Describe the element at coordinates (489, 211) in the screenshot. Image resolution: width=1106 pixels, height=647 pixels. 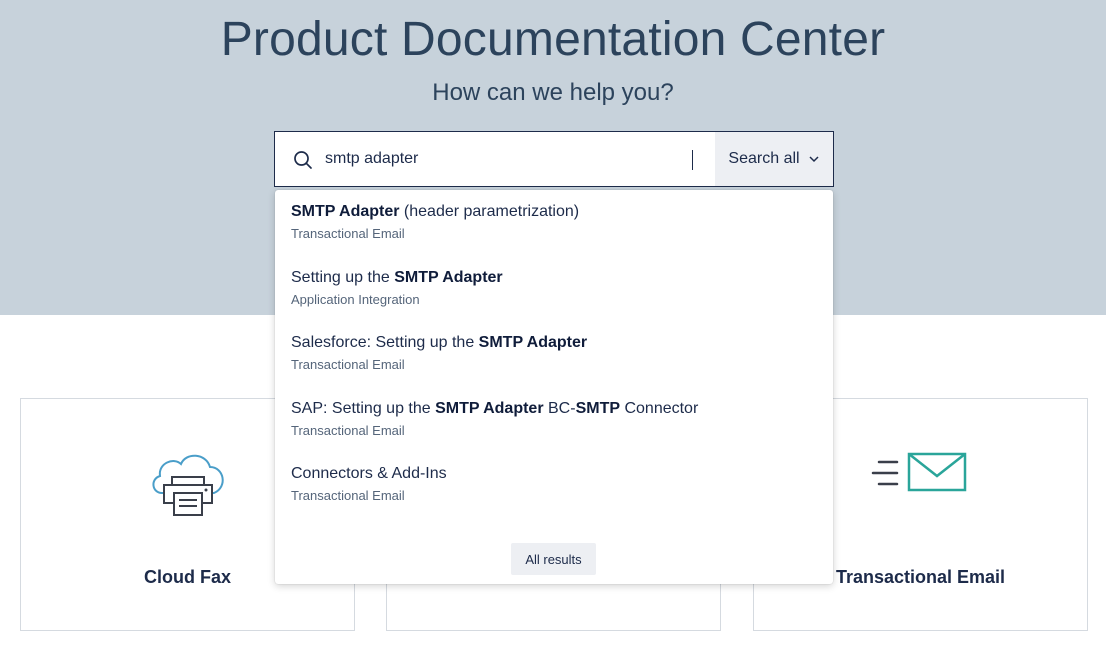
I see `suggestion-text: (header parametrization)` at that location.